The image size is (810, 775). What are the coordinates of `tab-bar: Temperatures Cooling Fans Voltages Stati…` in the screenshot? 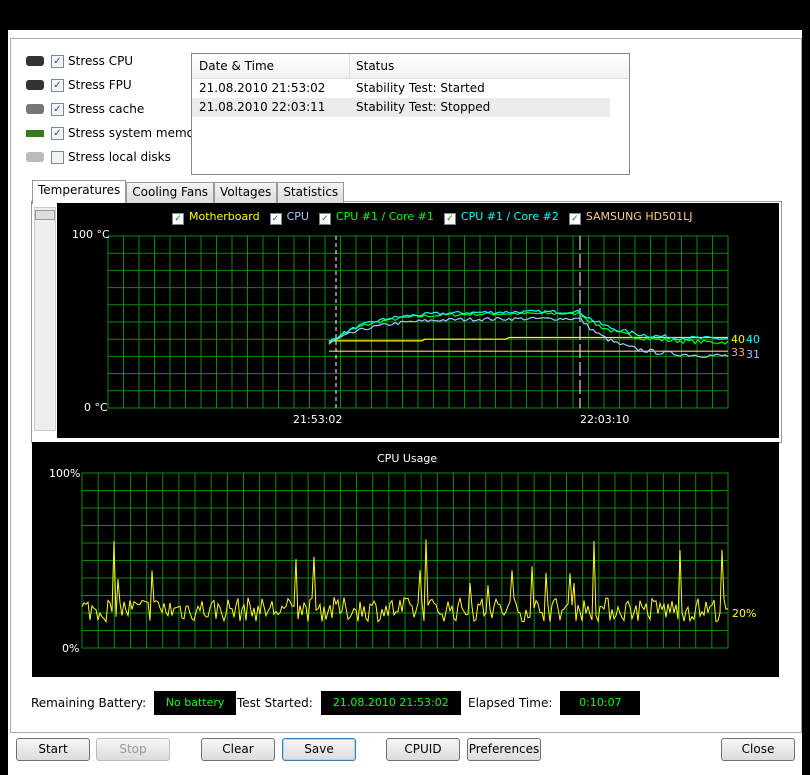 It's located at (188, 192).